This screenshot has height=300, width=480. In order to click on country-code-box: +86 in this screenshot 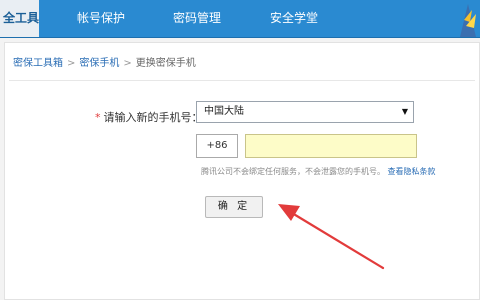, I will do `click(217, 146)`.